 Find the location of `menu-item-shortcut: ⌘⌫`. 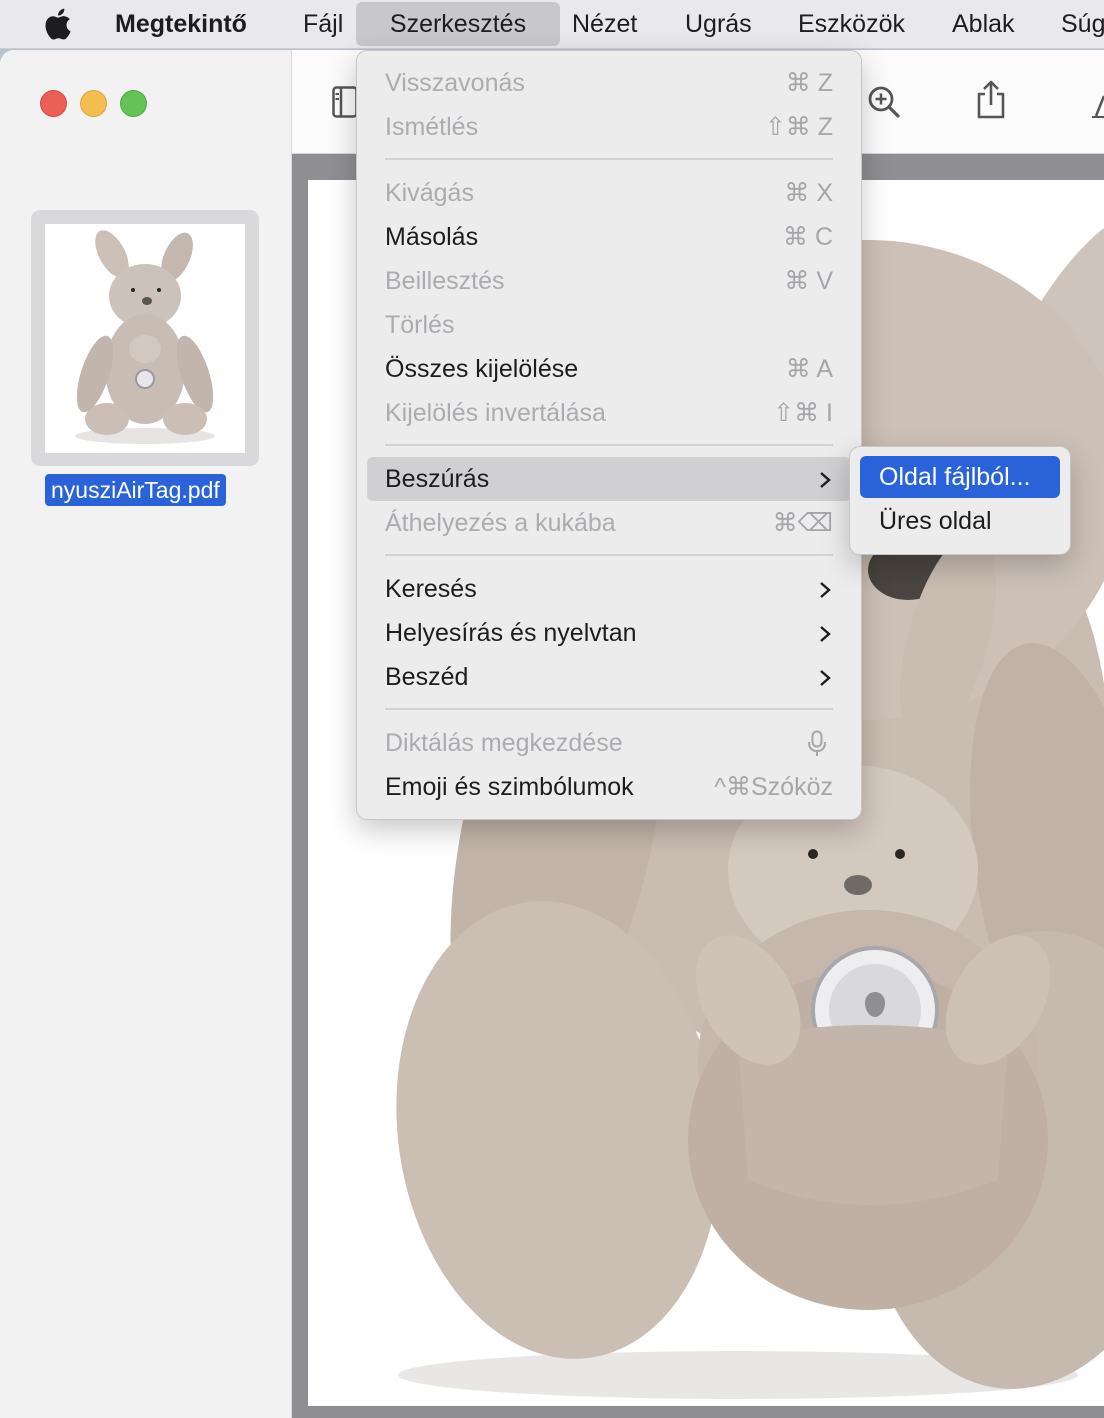

menu-item-shortcut: ⌘⌫ is located at coordinates (802, 523).